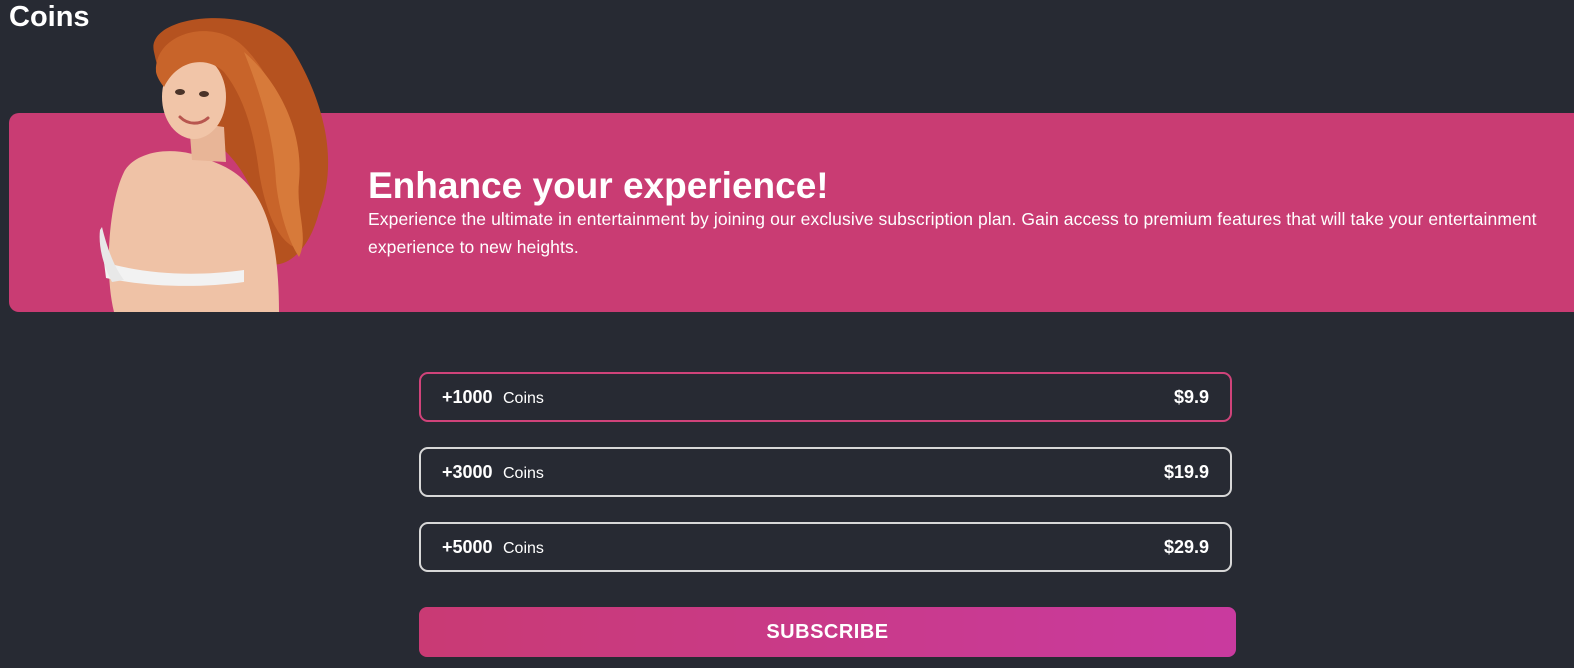 This screenshot has width=1574, height=668. I want to click on subscribe-button: SUBSCRIBE, so click(827, 632).